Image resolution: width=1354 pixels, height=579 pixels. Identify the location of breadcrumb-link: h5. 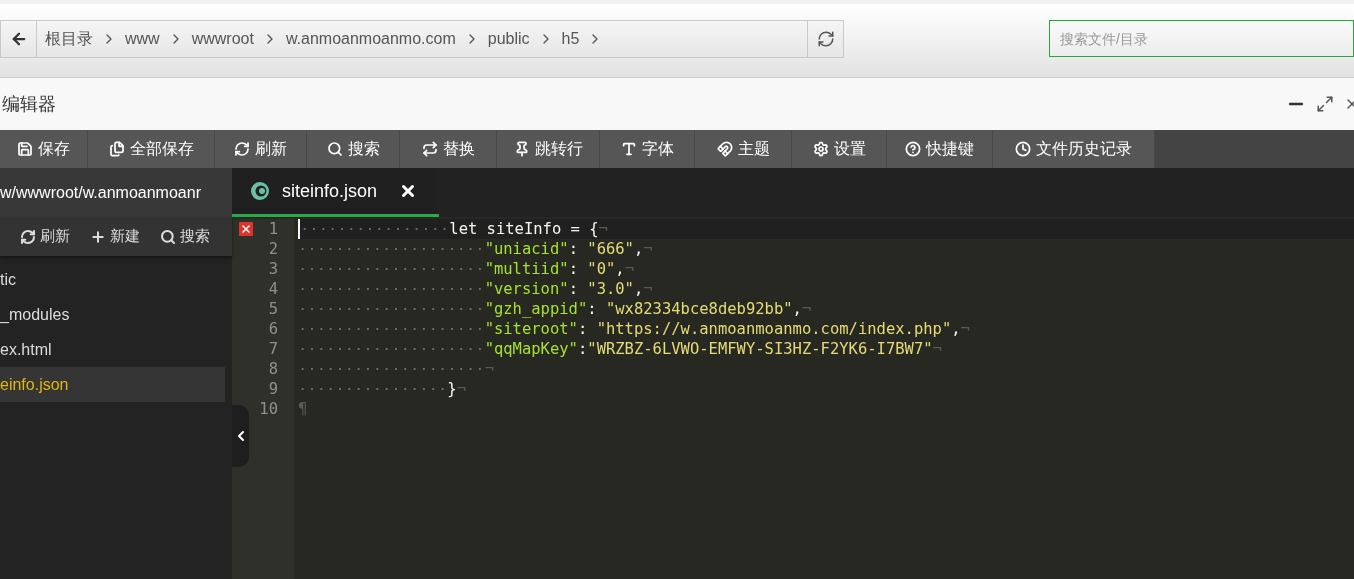
(570, 39).